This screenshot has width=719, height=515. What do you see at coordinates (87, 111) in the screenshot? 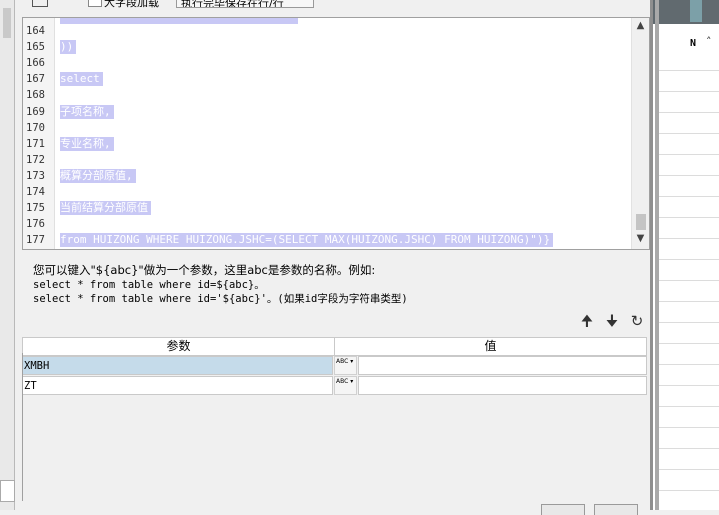
I see `code-line: 子项名称,` at bounding box center [87, 111].